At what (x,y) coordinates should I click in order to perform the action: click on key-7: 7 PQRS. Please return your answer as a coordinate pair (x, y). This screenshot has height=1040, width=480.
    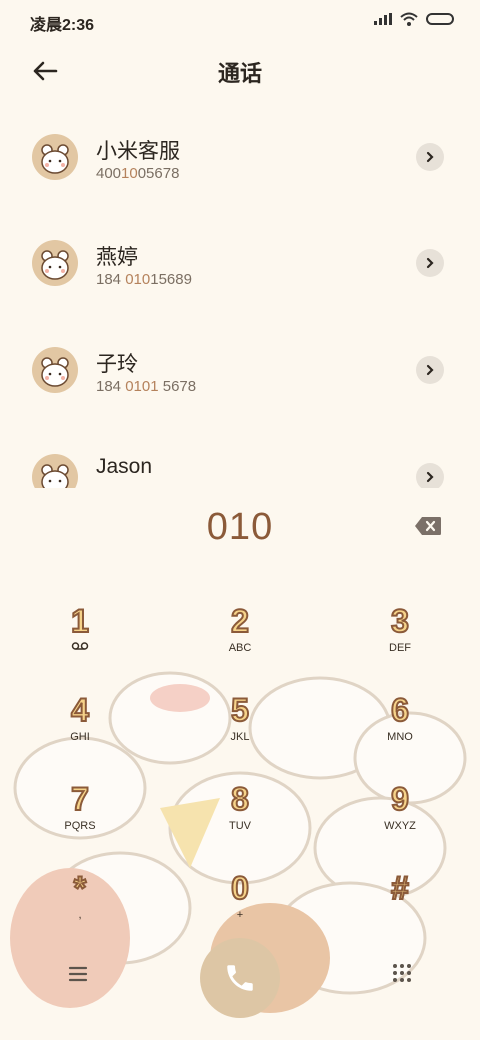
    Looking at the image, I should click on (80, 821).